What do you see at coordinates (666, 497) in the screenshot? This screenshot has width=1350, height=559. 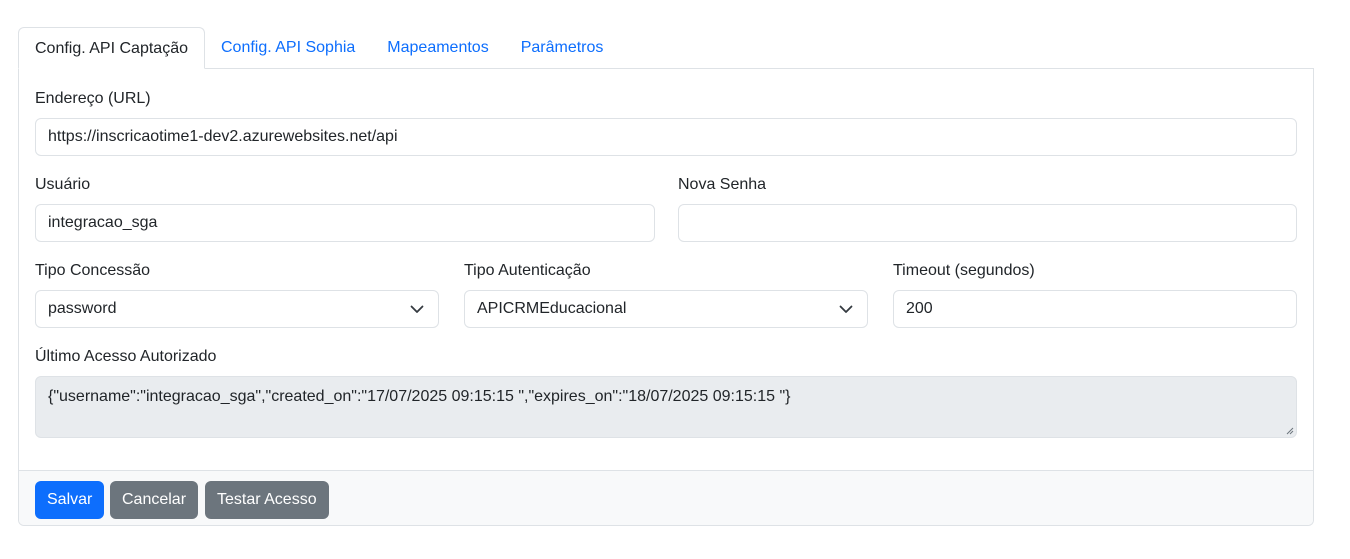 I see `card-footer: Salvar Cancelar Testar Acesso` at bounding box center [666, 497].